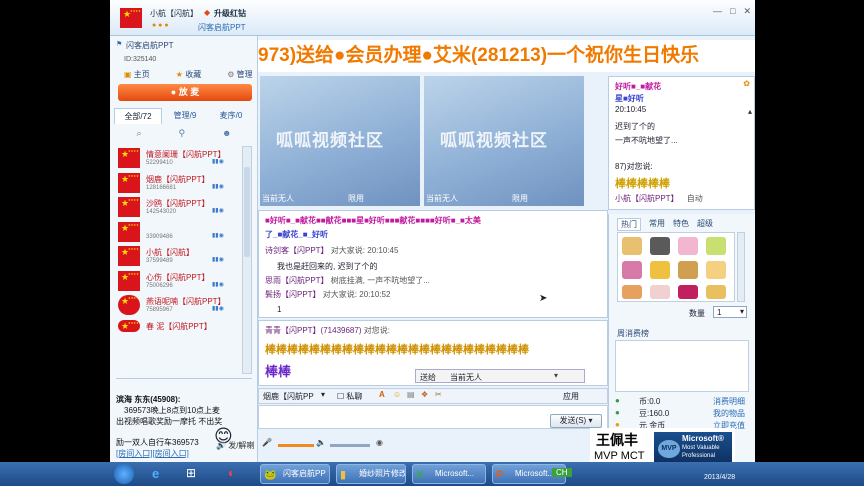 The image size is (864, 486). What do you see at coordinates (438, 394) in the screenshot?
I see `scissors-icon: ✂` at bounding box center [438, 394].